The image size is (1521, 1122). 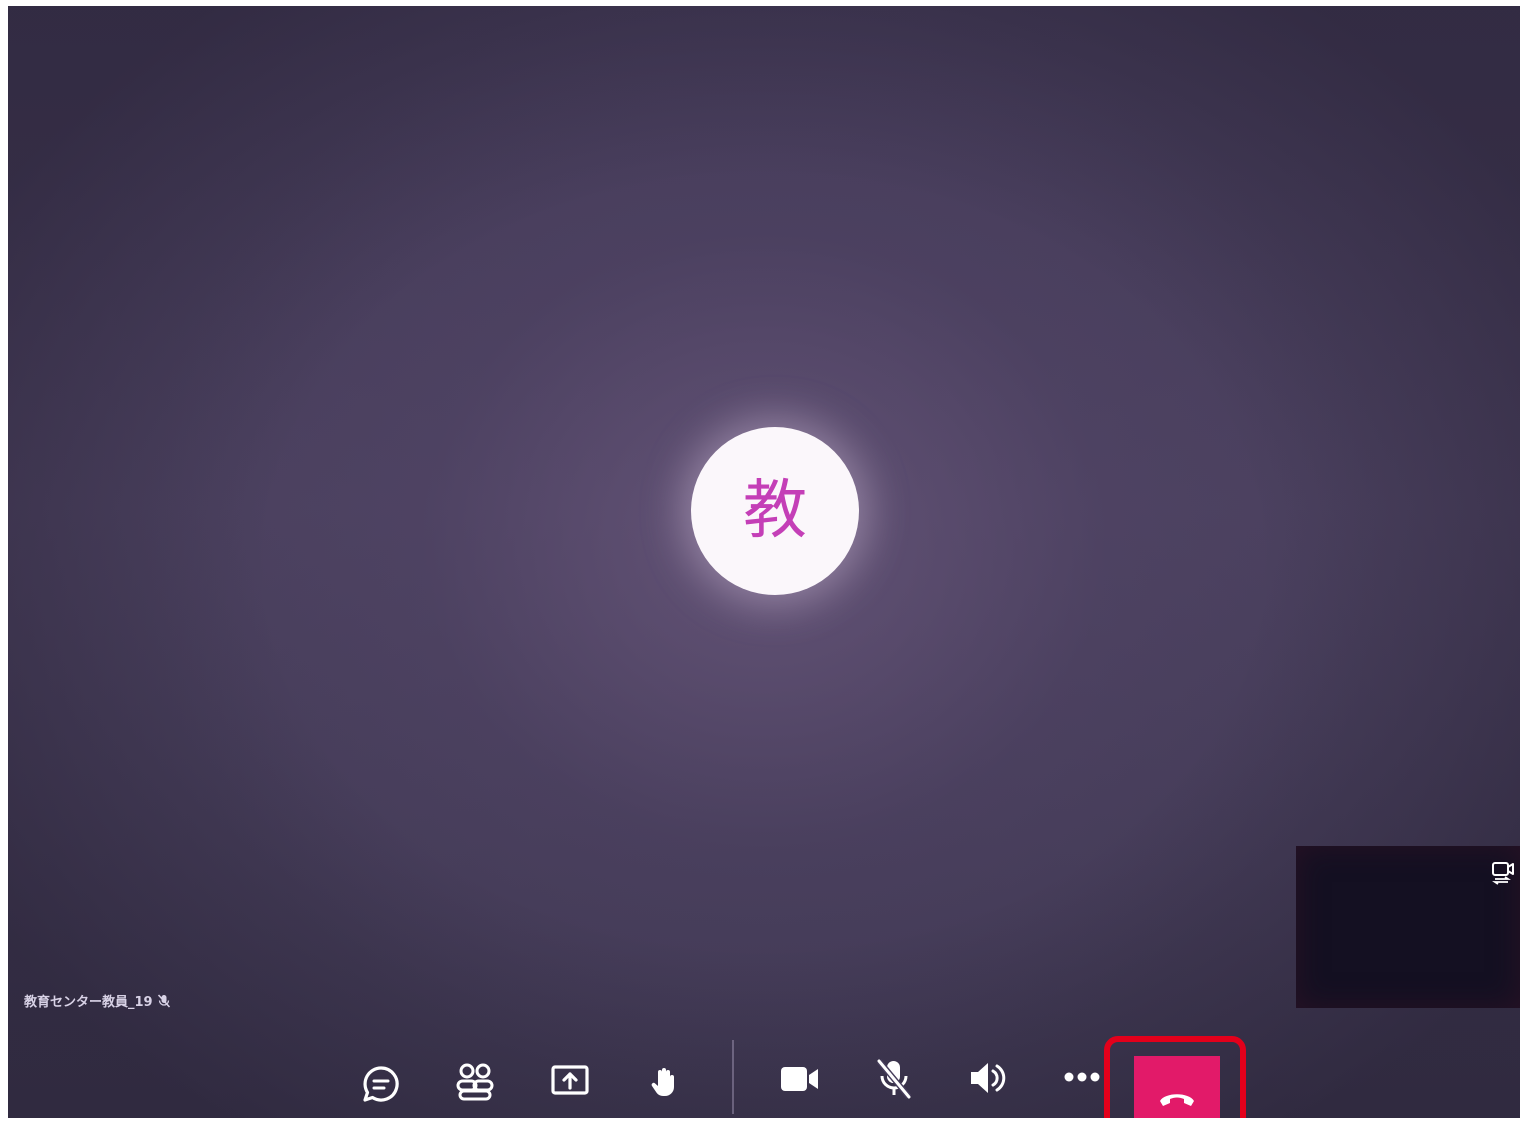 I want to click on participant-avatar: 教, so click(x=775, y=511).